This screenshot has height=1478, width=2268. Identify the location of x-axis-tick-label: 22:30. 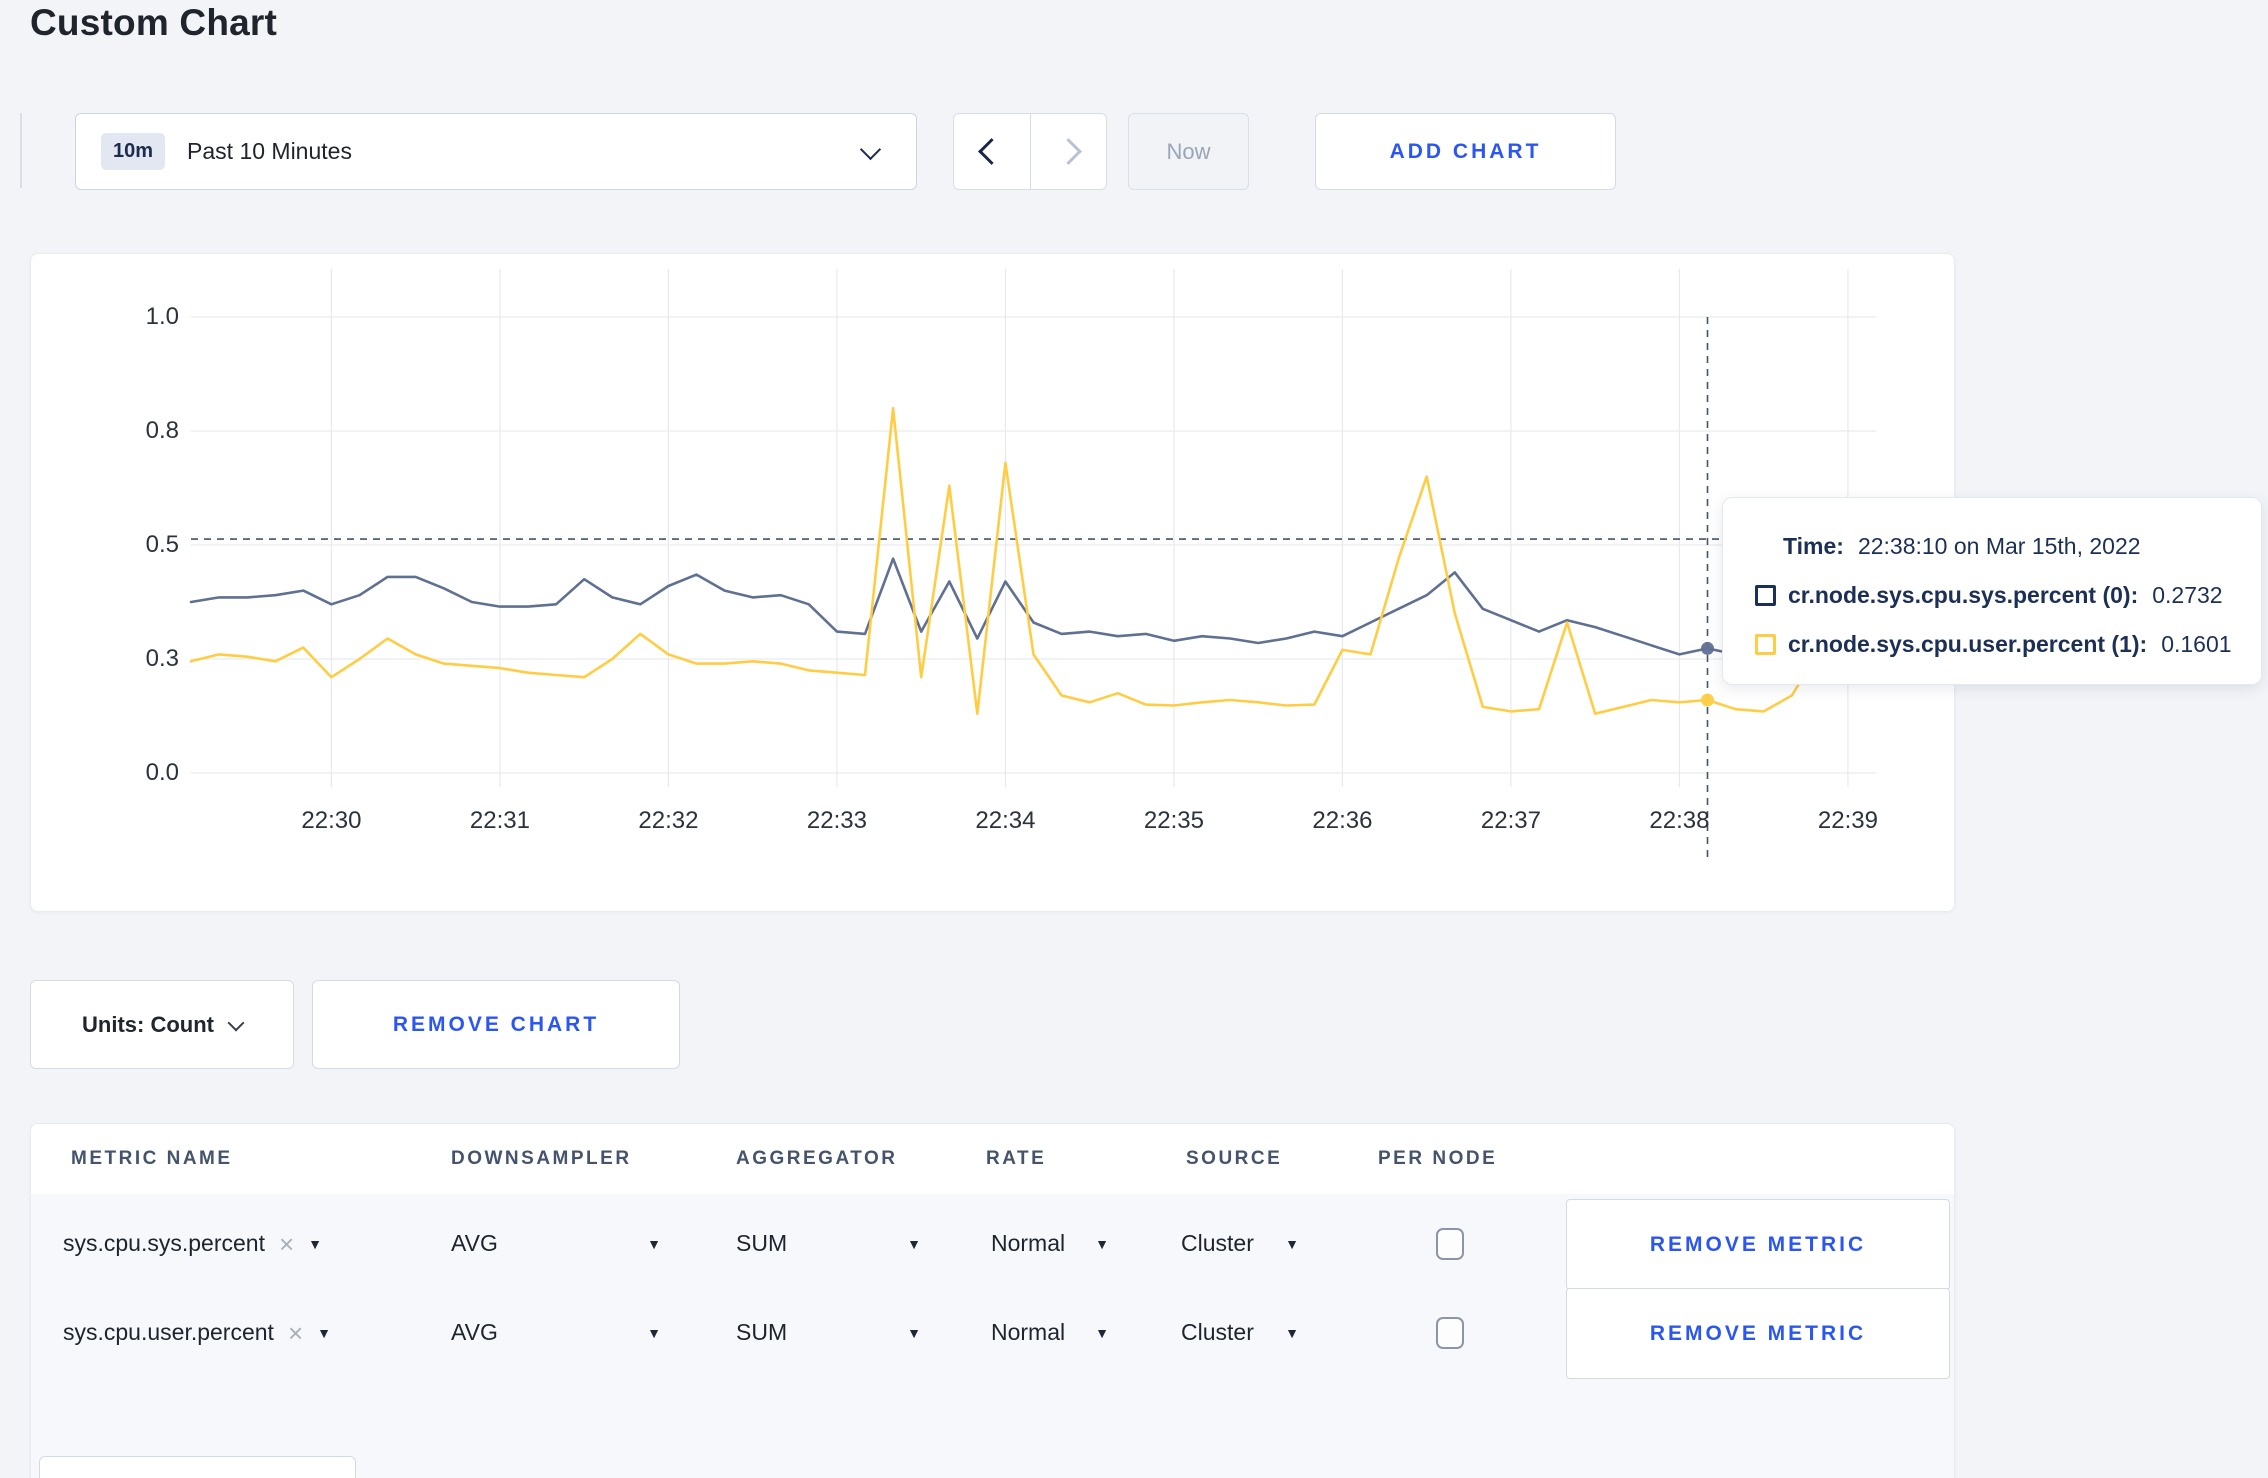
(331, 820).